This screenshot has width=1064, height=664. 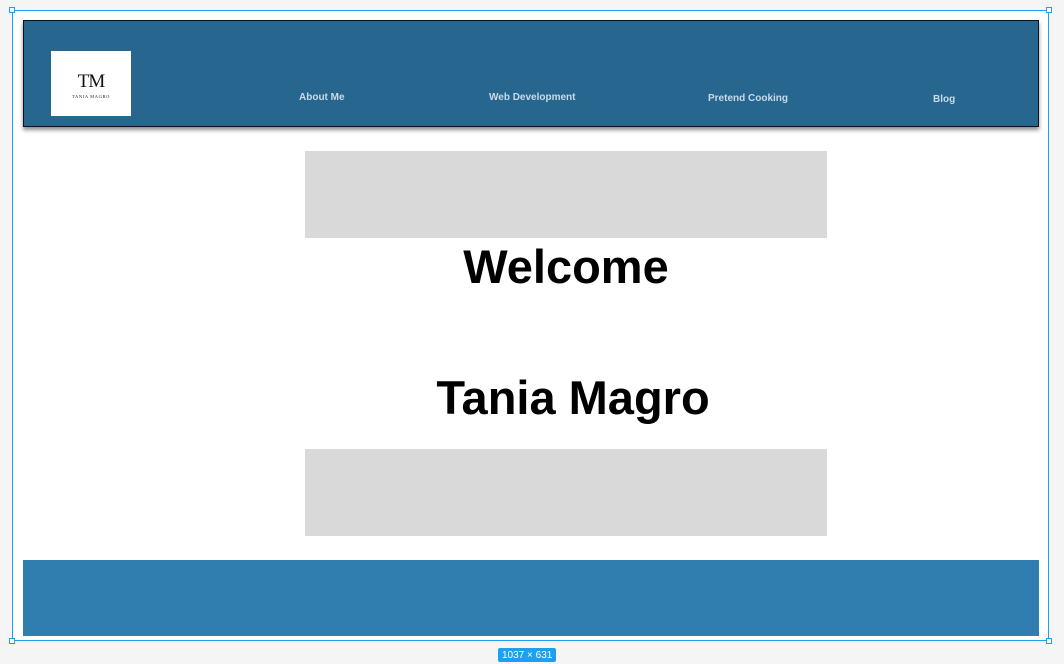 What do you see at coordinates (1049, 641) in the screenshot?
I see `resize-handle-bottom-right` at bounding box center [1049, 641].